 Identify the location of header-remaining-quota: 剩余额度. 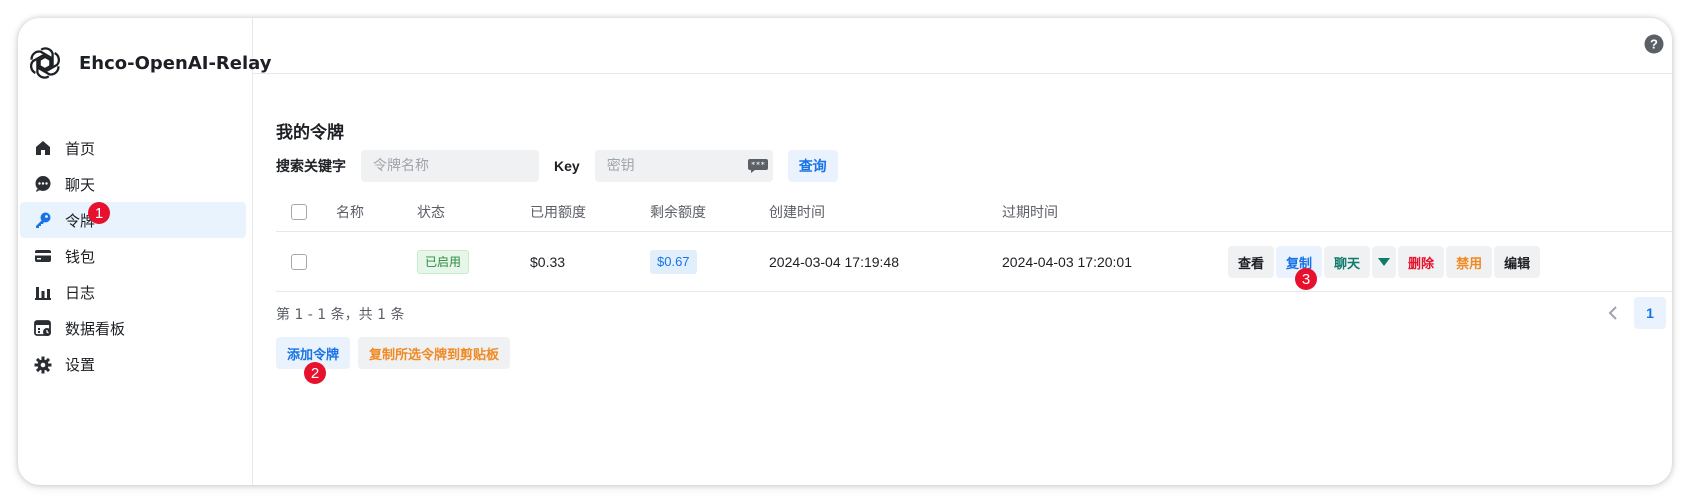
(678, 211).